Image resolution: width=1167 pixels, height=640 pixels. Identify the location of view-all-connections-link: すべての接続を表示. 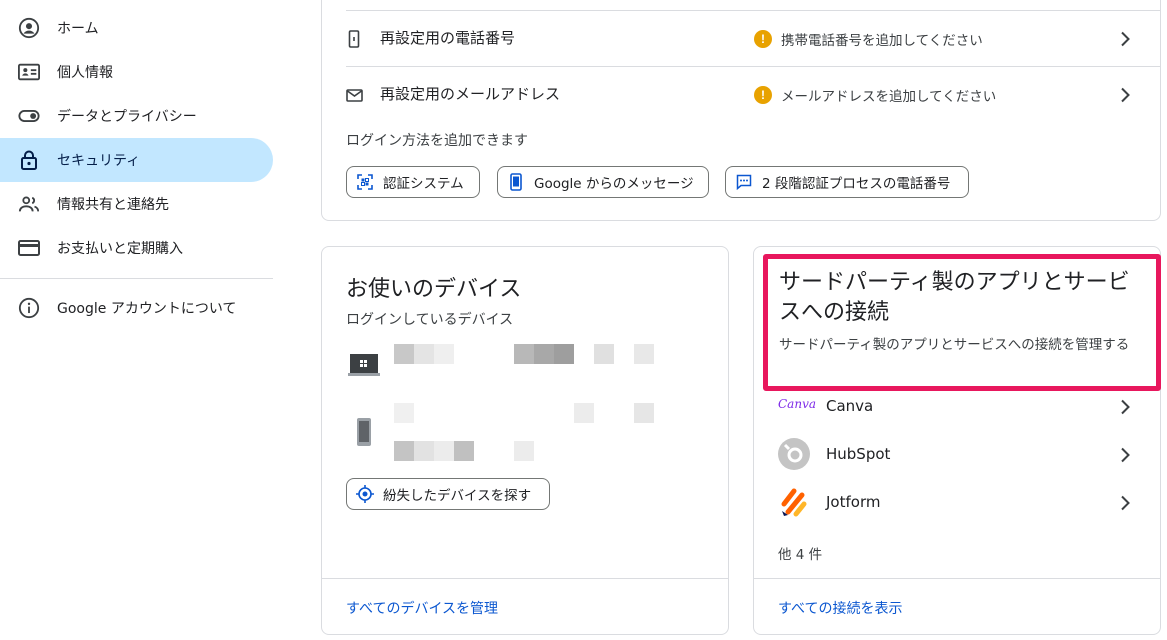
(840, 608).